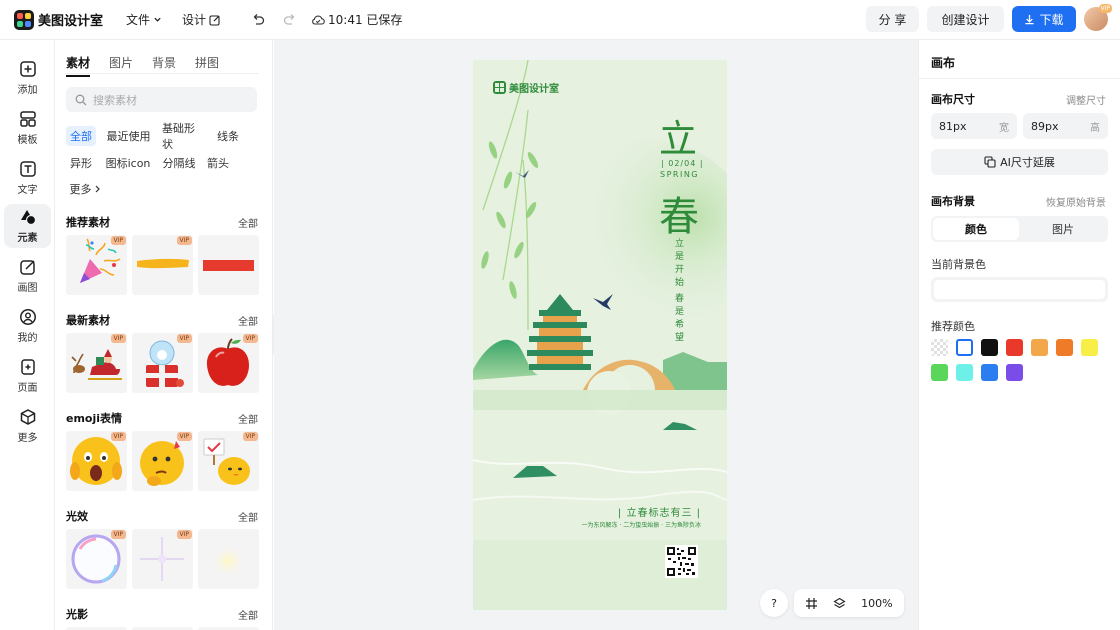 This screenshot has width=1120, height=630. What do you see at coordinates (974, 126) in the screenshot?
I see `width-field: 81px 宽` at bounding box center [974, 126].